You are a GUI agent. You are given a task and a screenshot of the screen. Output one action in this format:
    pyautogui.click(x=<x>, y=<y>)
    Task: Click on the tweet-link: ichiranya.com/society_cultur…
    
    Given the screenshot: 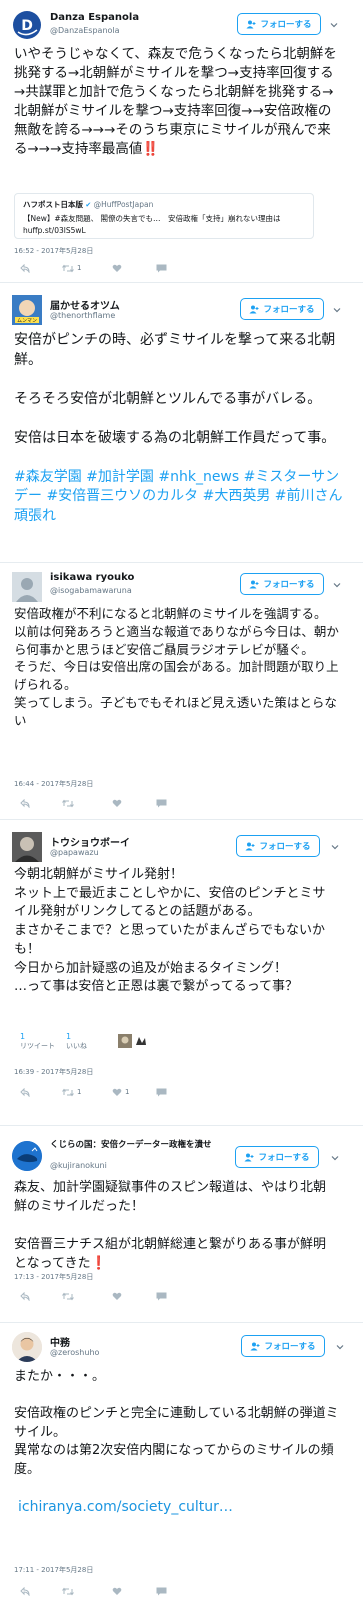 What is the action you would take?
    pyautogui.click(x=123, y=1507)
    